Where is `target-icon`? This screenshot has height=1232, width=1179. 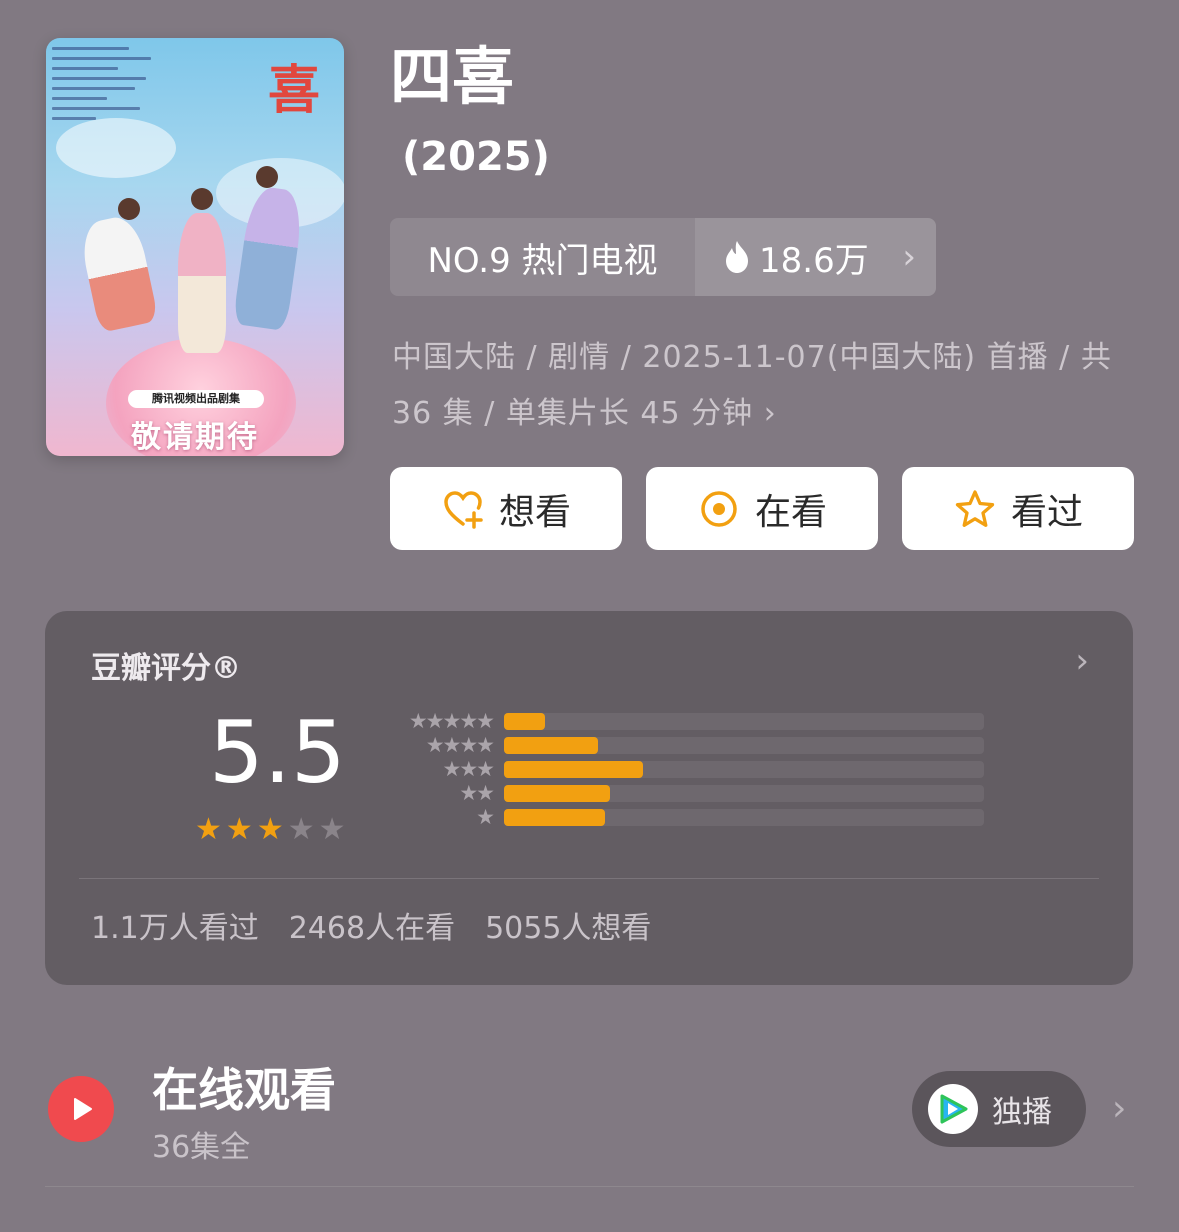
target-icon is located at coordinates (719, 508).